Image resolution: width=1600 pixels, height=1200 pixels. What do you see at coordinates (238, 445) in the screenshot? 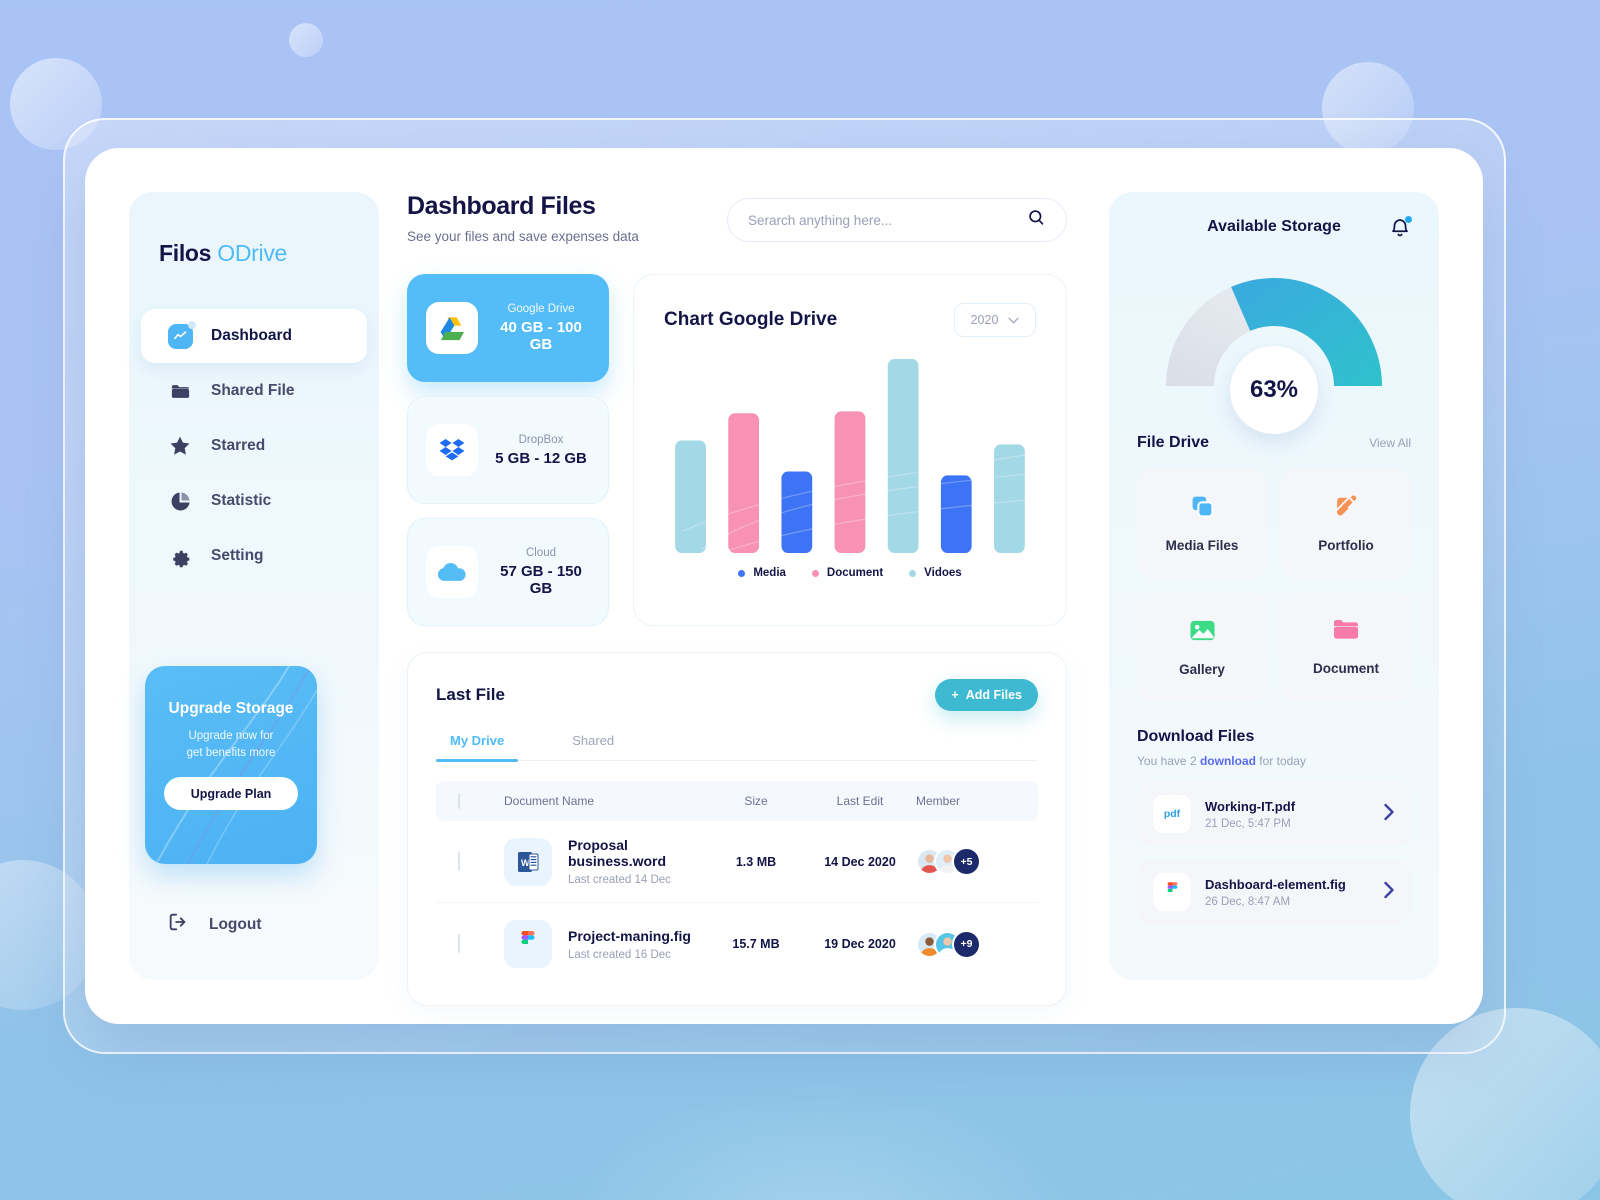
I see `sidebar-item-label: Starred` at bounding box center [238, 445].